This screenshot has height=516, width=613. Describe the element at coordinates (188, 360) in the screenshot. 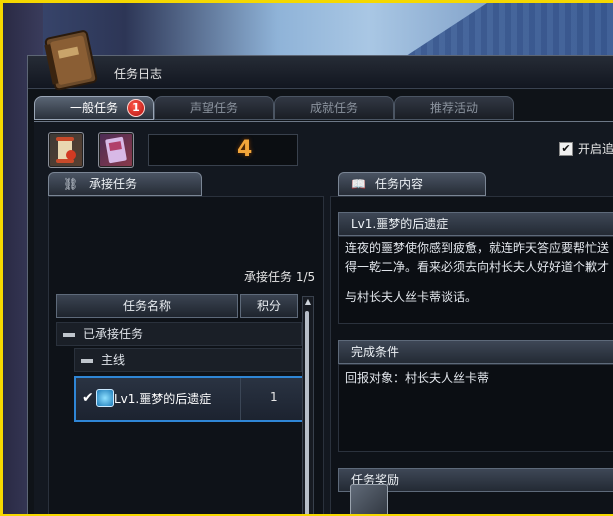

I see `subgroup-main-line: 主线` at that location.